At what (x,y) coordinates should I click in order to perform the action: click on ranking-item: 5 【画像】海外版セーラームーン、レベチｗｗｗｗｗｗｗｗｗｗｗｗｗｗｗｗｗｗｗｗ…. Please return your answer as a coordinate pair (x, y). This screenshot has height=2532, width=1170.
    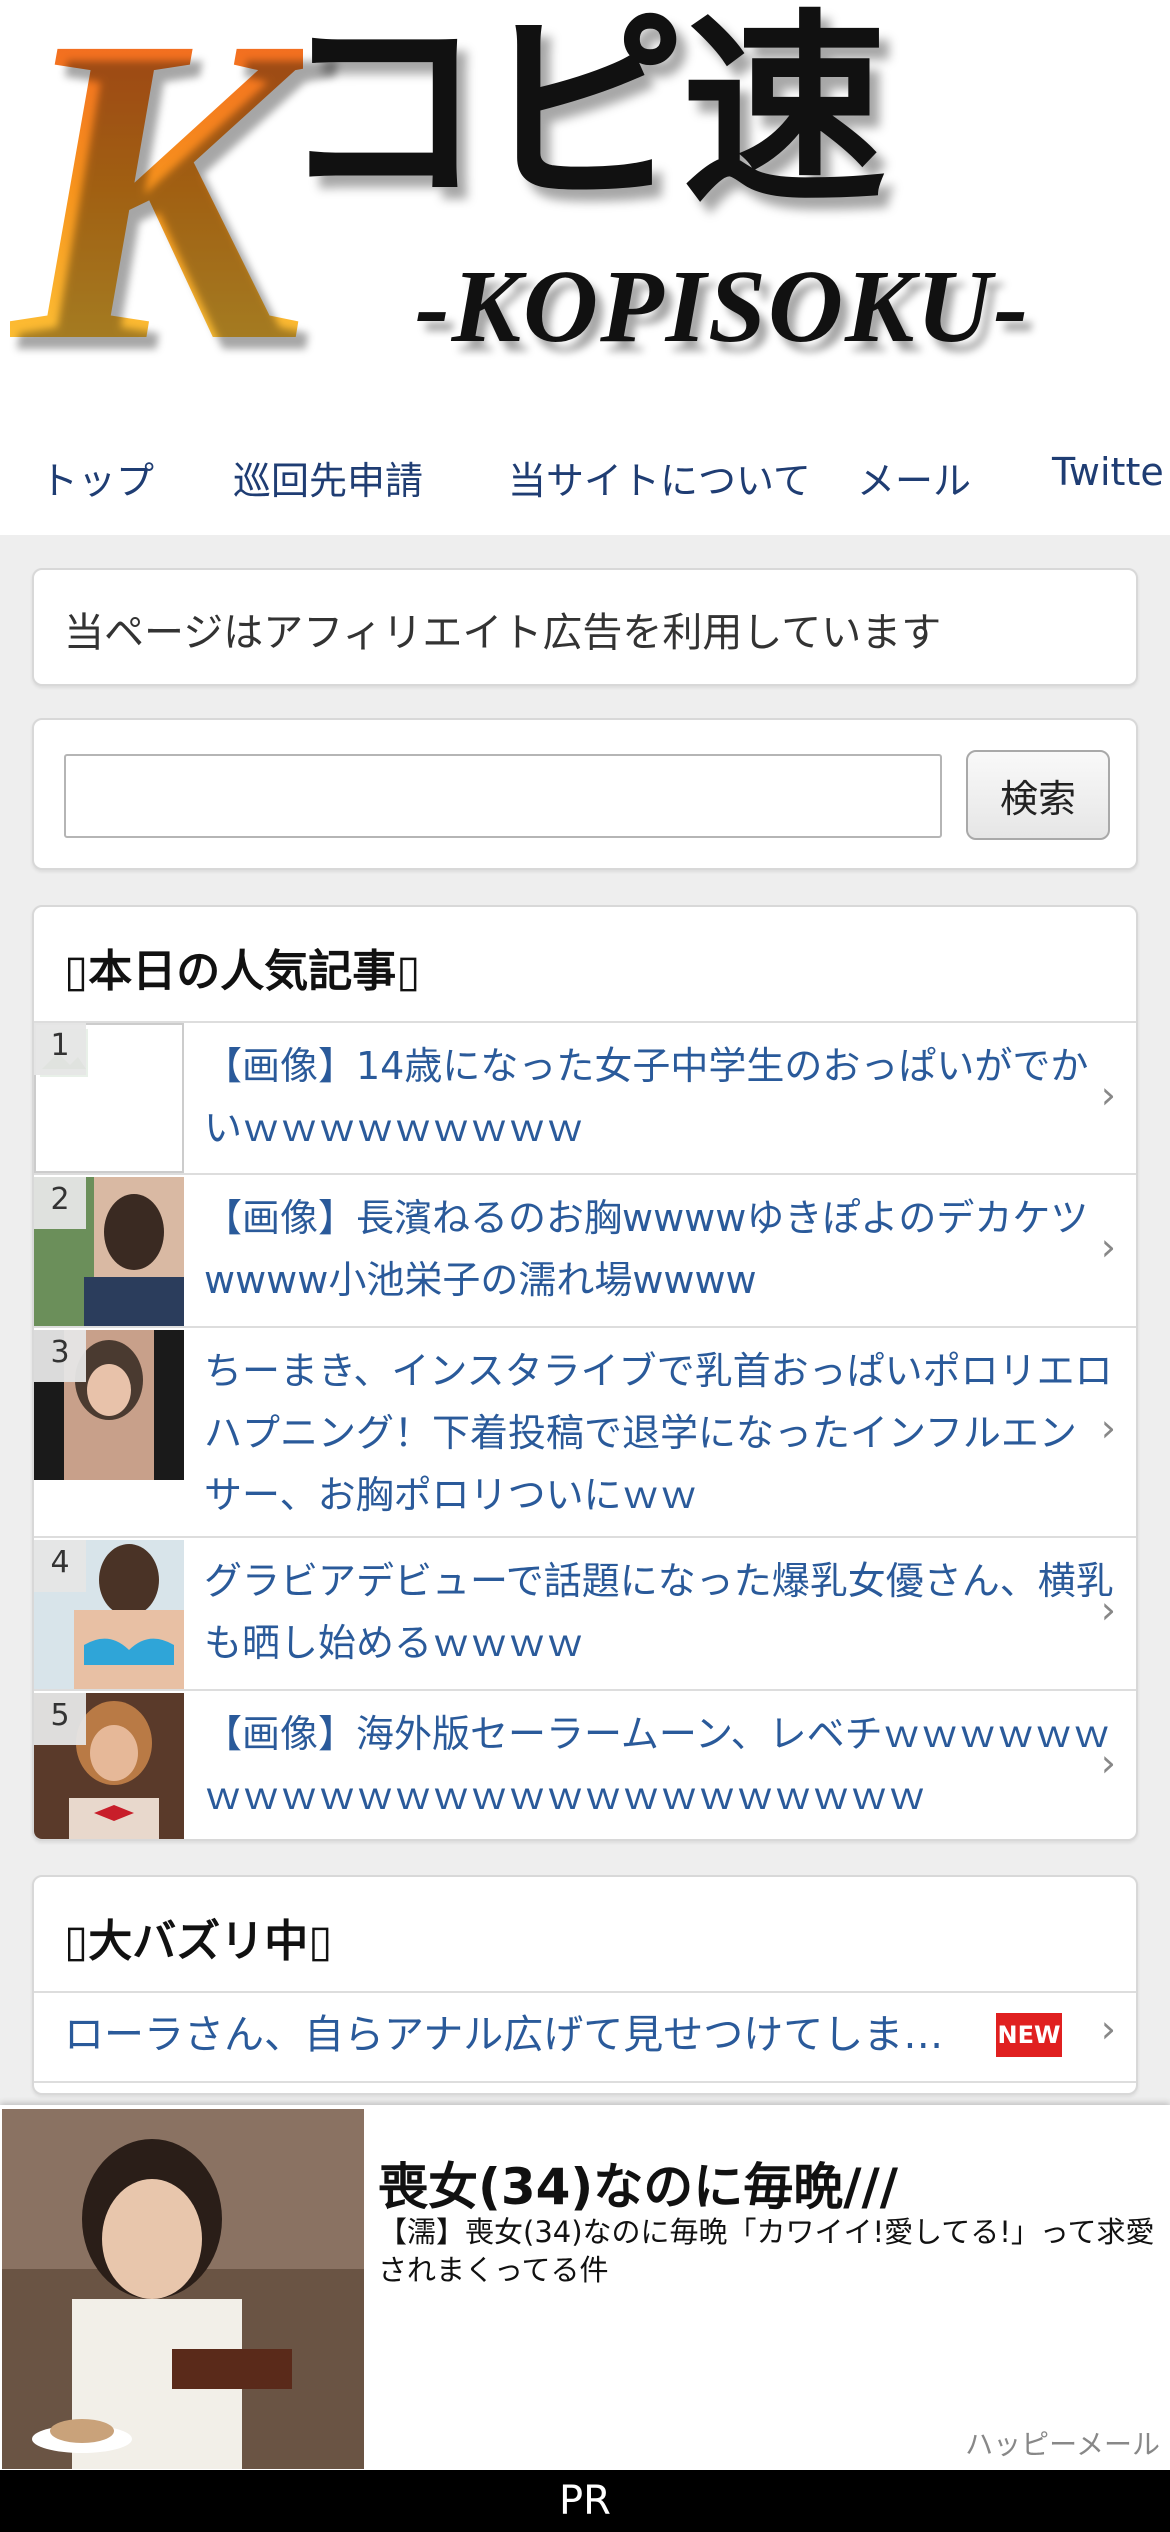
    Looking at the image, I should click on (585, 1764).